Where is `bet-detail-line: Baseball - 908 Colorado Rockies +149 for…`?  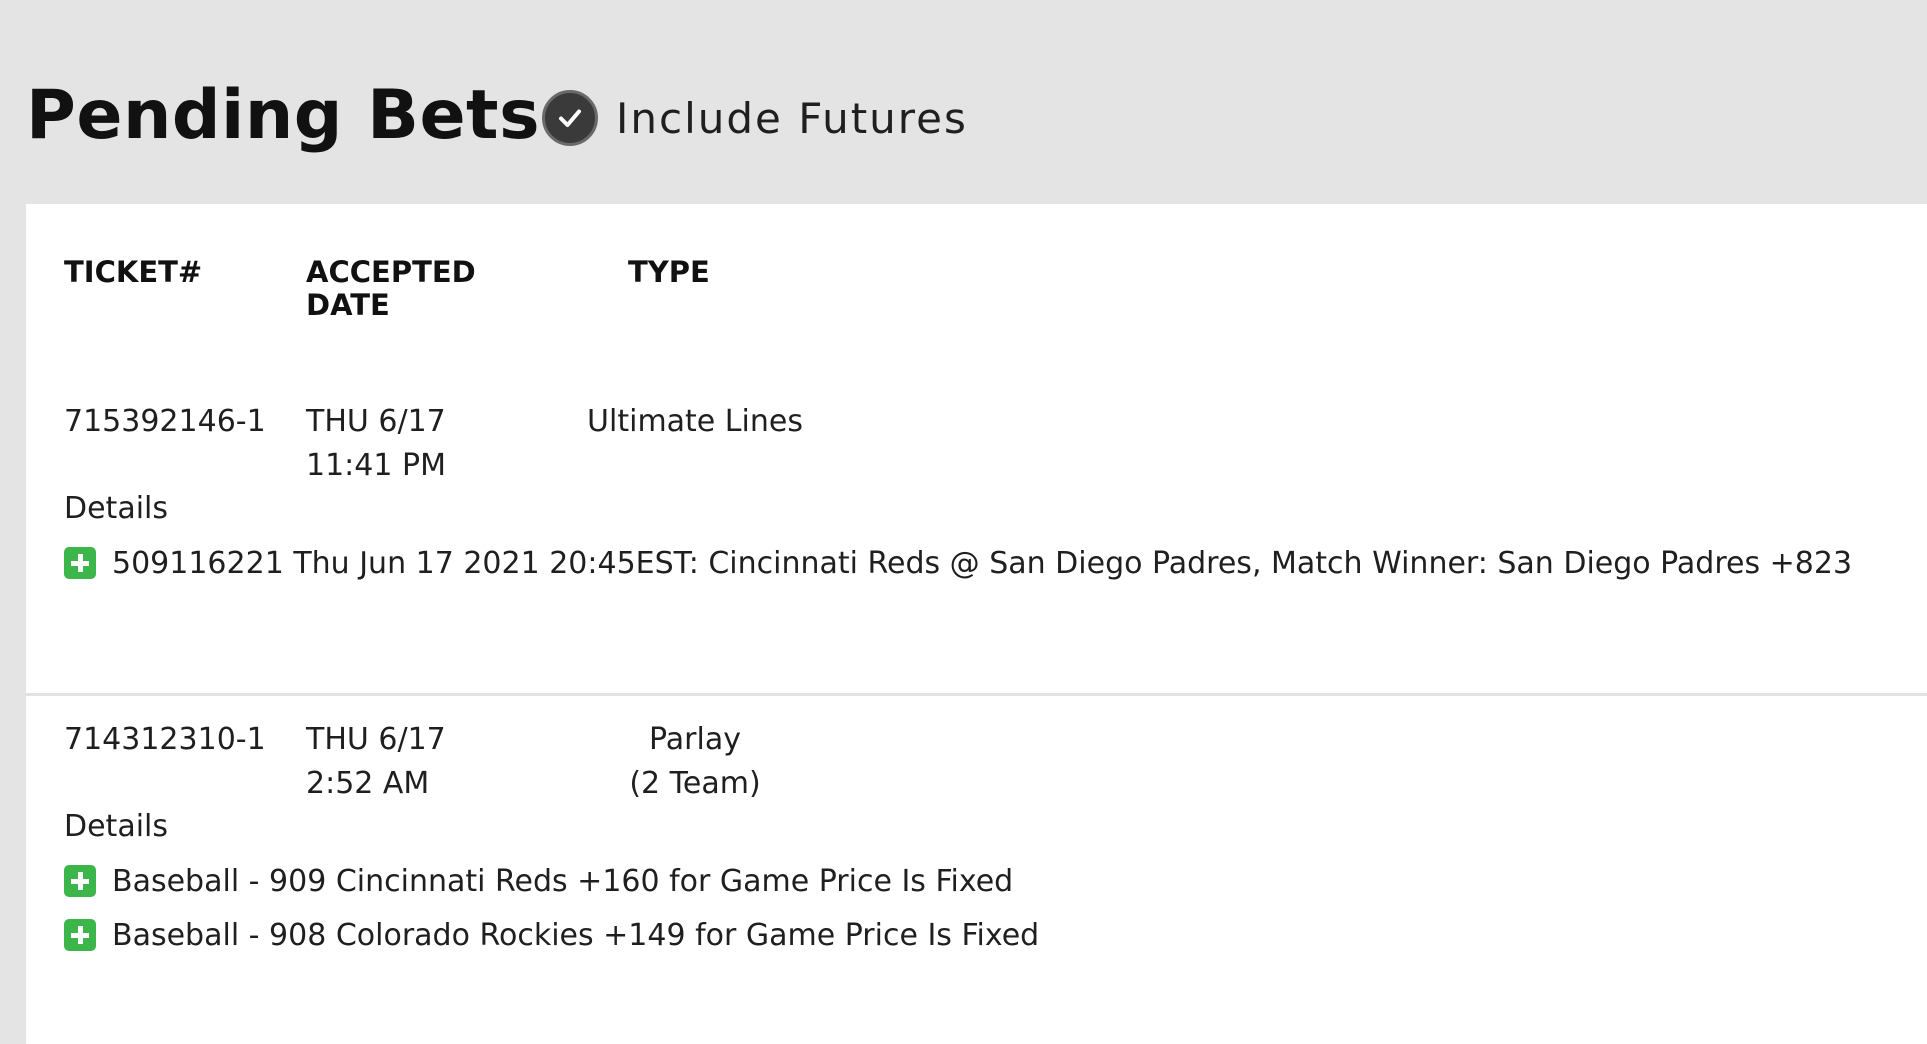 bet-detail-line: Baseball - 908 Colorado Rockies +149 for… is located at coordinates (551, 935).